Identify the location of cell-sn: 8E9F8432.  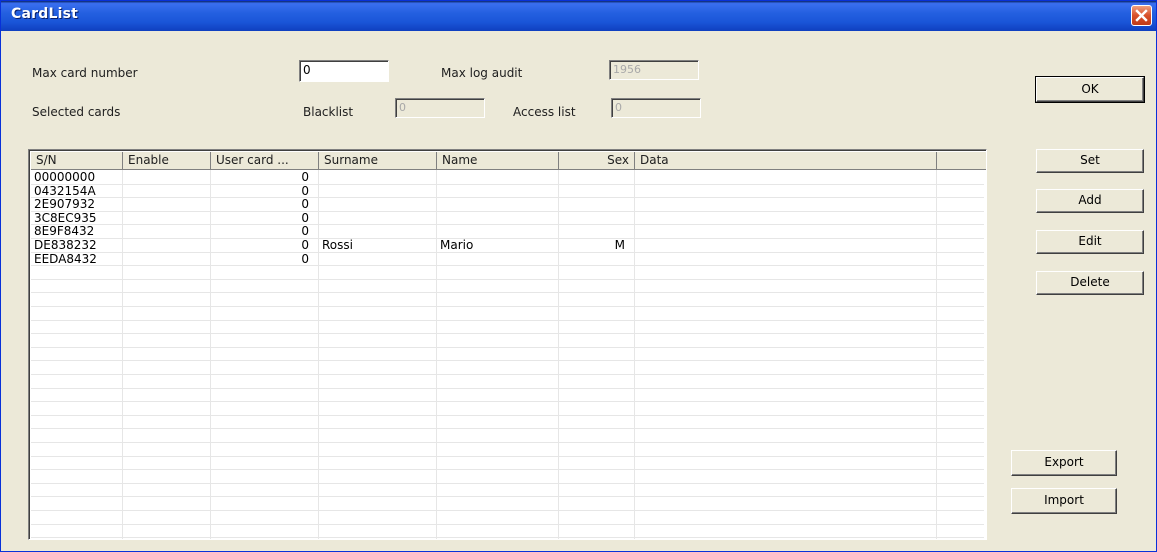
(64, 231).